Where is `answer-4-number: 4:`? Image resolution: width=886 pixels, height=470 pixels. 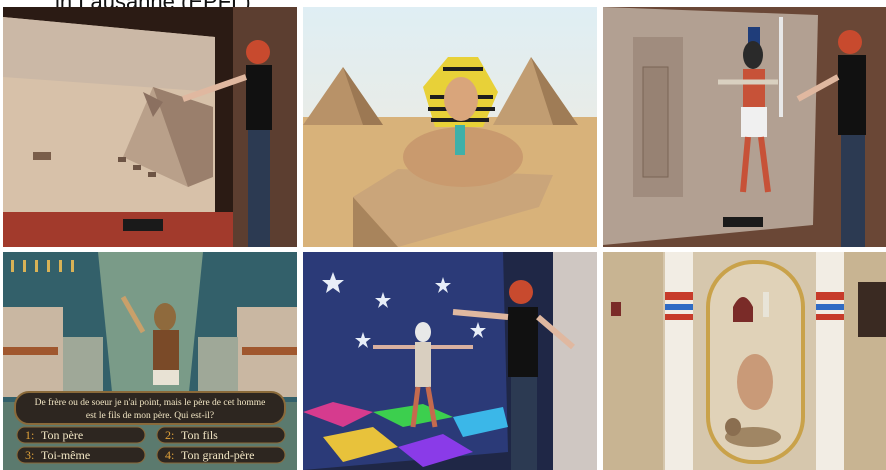 answer-4-number: 4: is located at coordinates (169, 455).